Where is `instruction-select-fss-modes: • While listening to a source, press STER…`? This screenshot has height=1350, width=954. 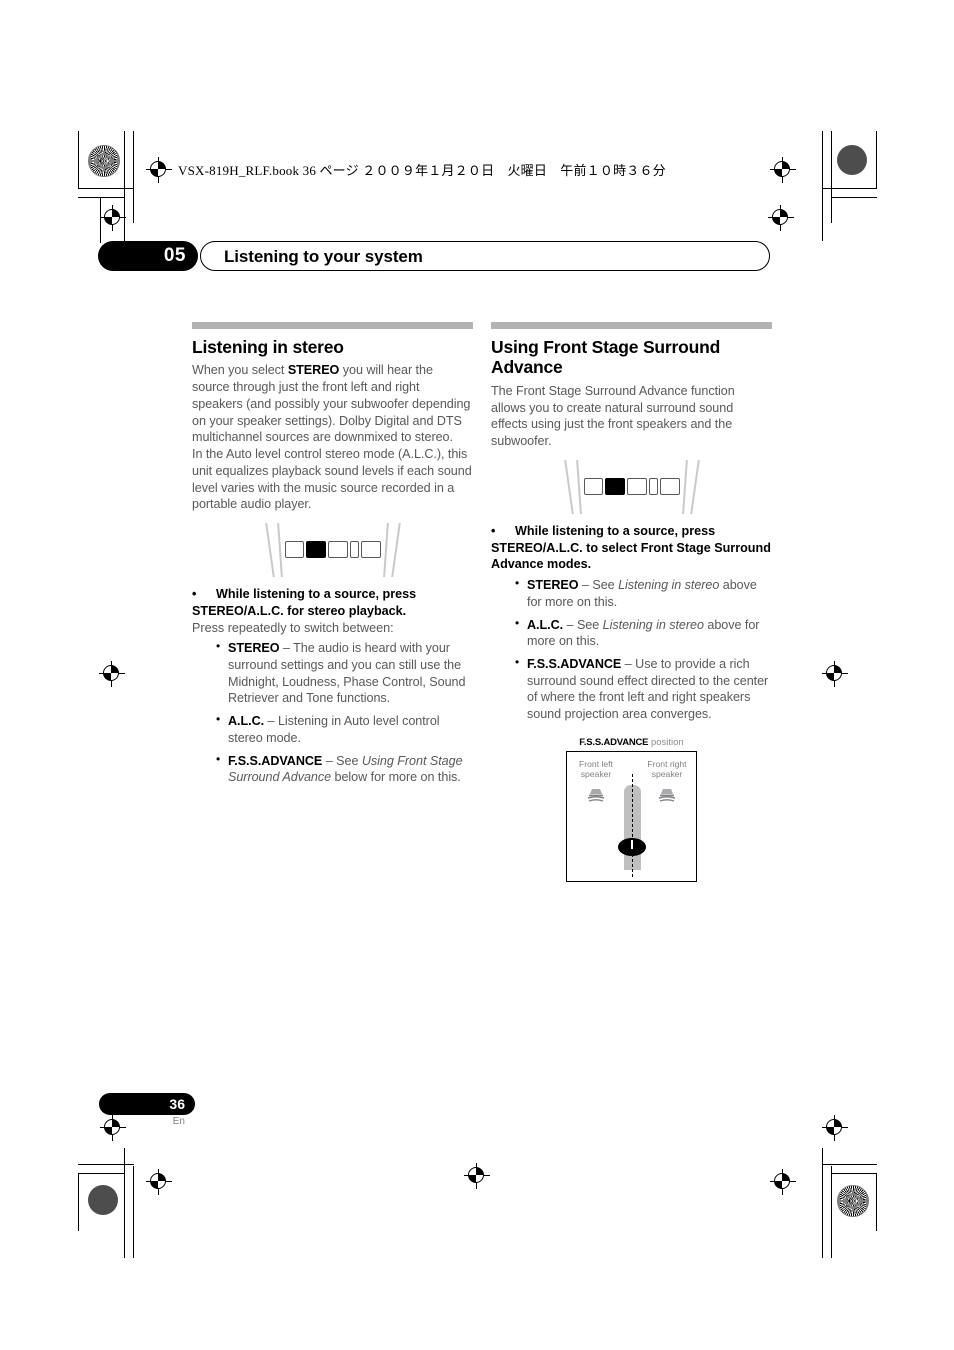
instruction-select-fss-modes: • While listening to a source, press STER… is located at coordinates (631, 548).